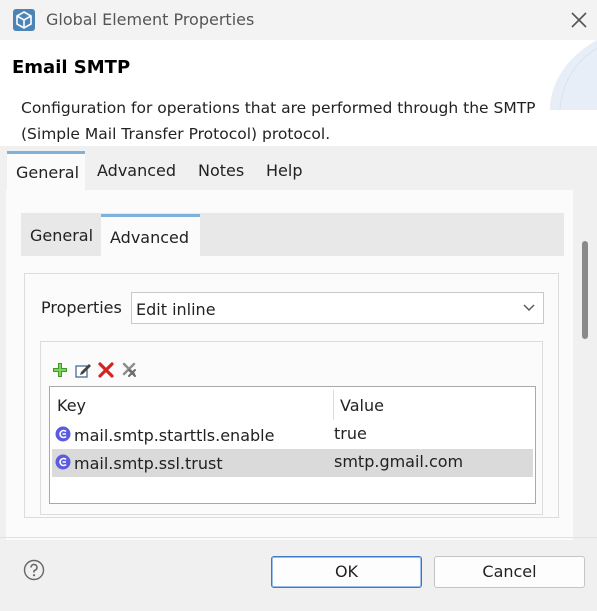 This screenshot has height=611, width=597. I want to click on clear-icon, so click(129, 370).